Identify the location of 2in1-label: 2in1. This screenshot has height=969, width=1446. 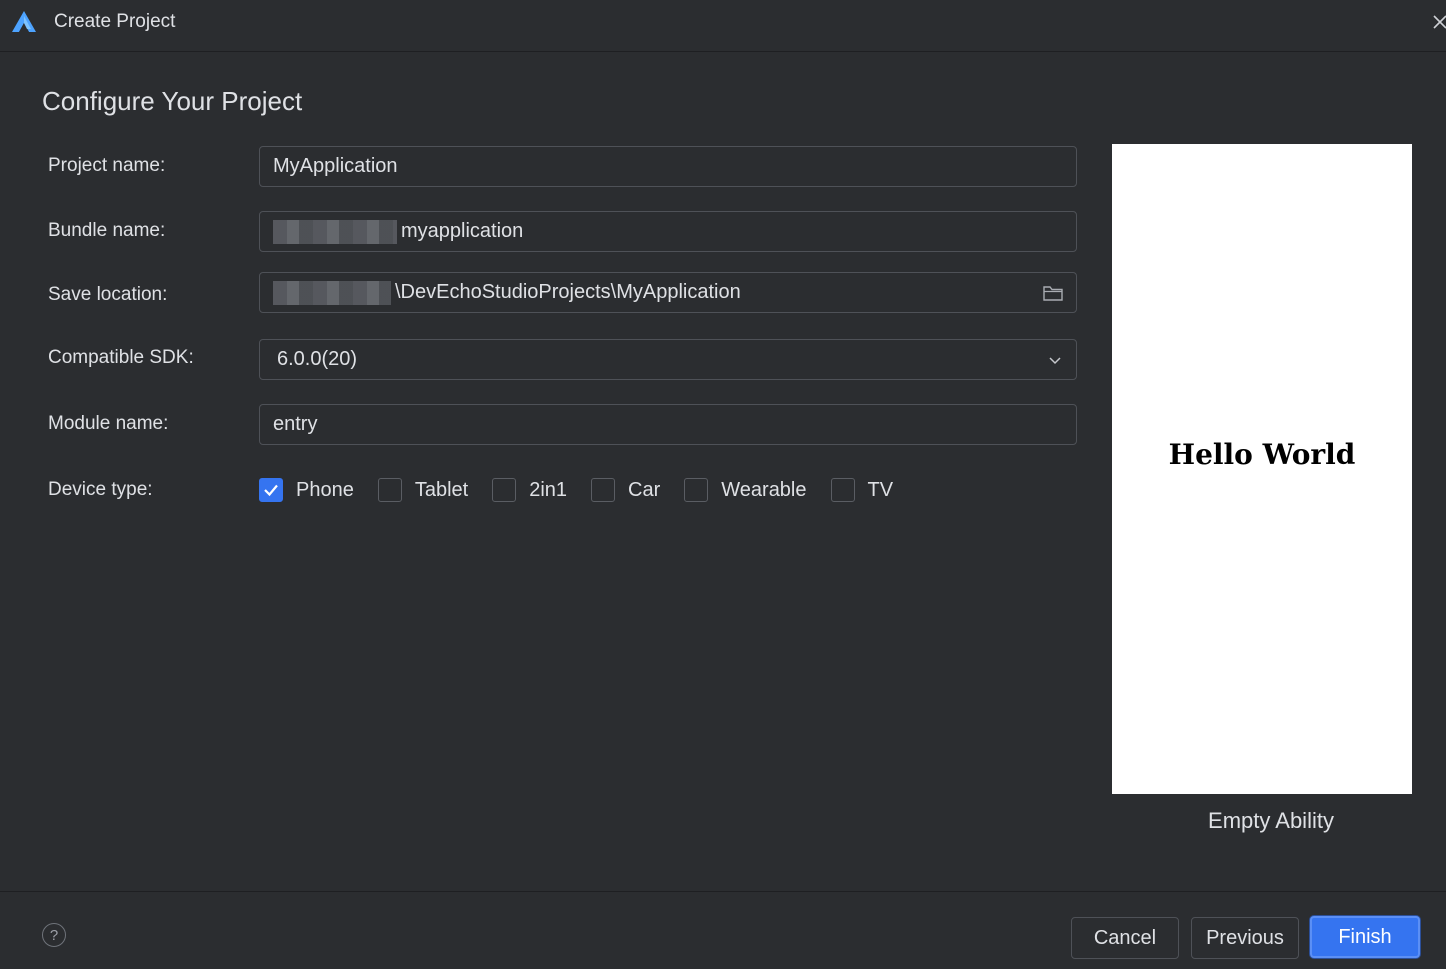
(548, 489).